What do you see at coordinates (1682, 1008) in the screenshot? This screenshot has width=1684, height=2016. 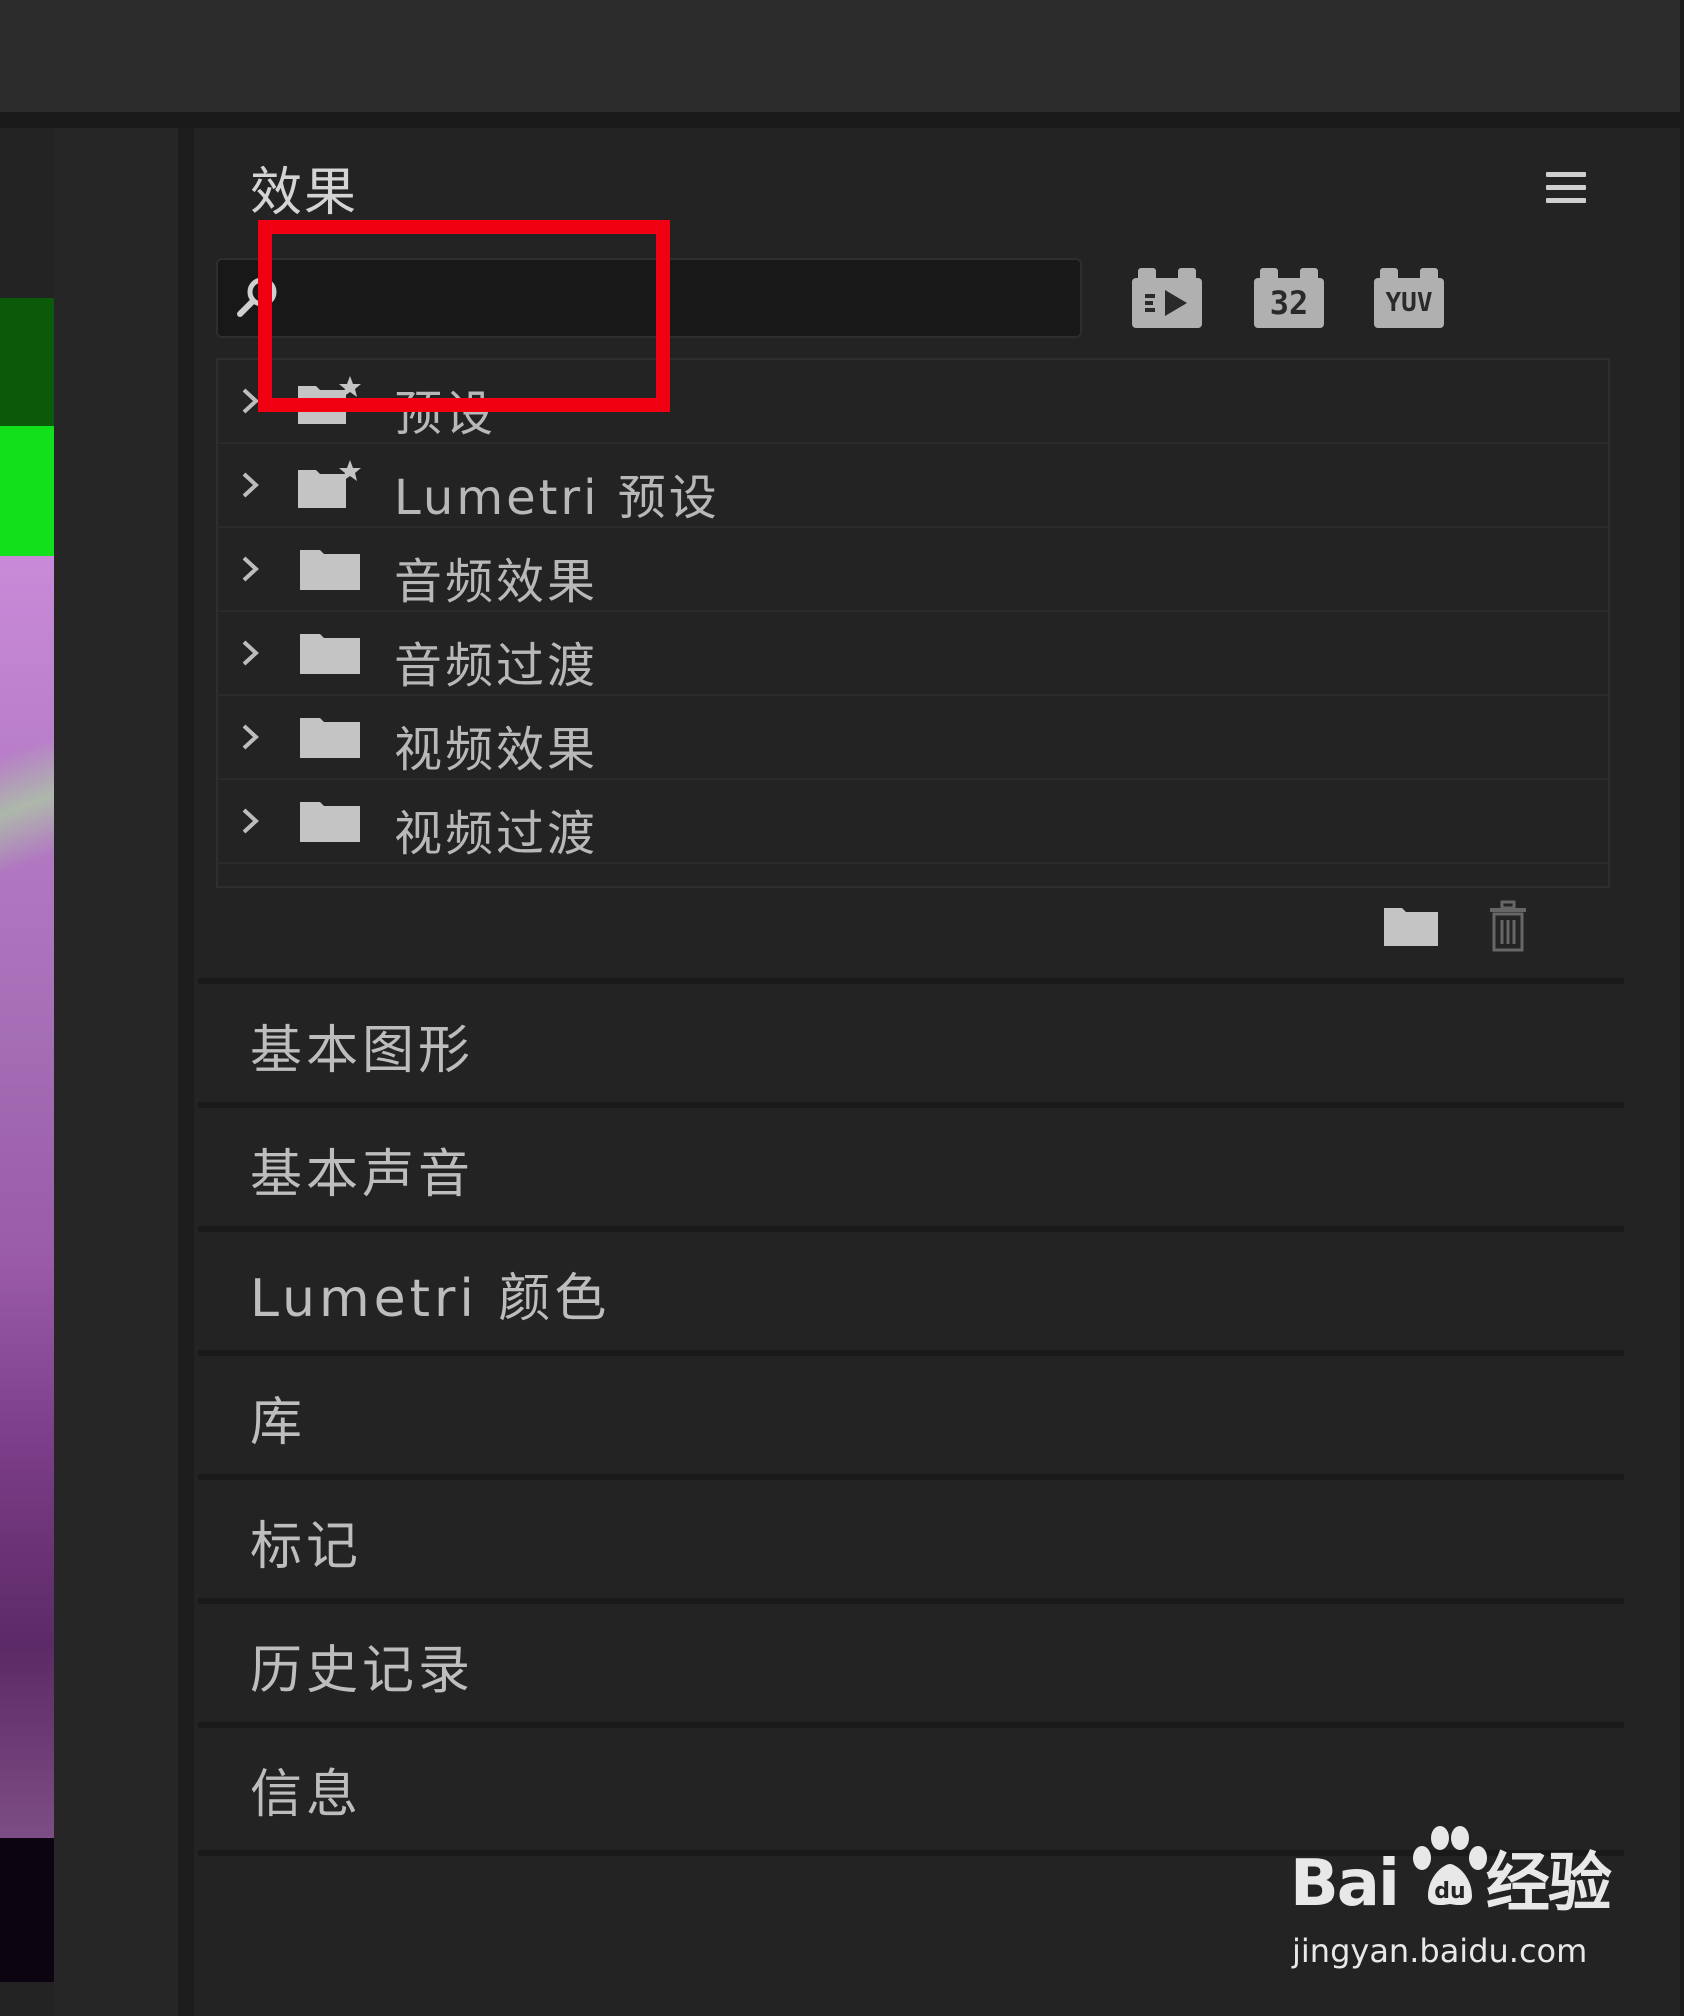 I see `window-right-edge` at bounding box center [1682, 1008].